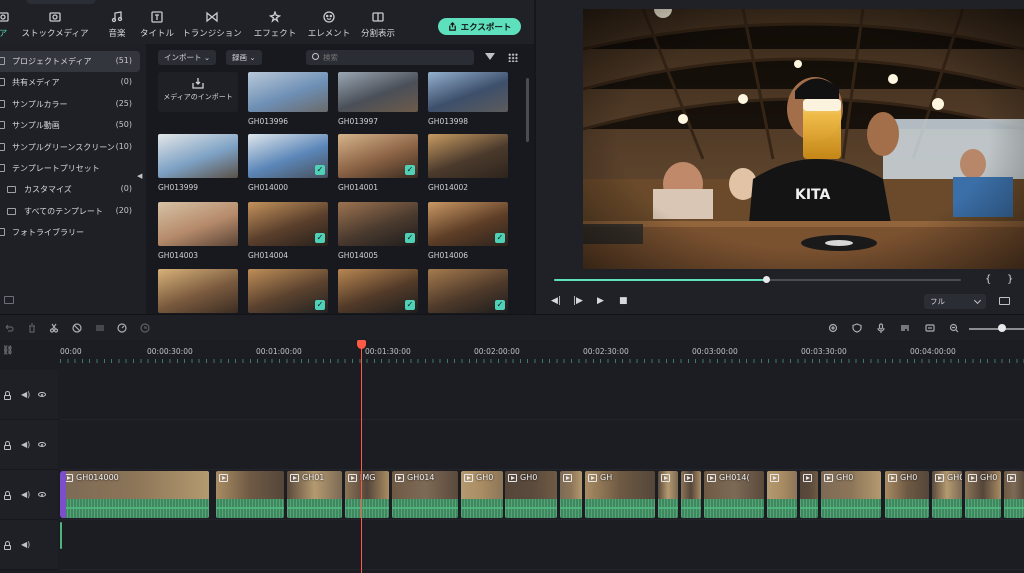  I want to click on undo-icon, so click(9, 328).